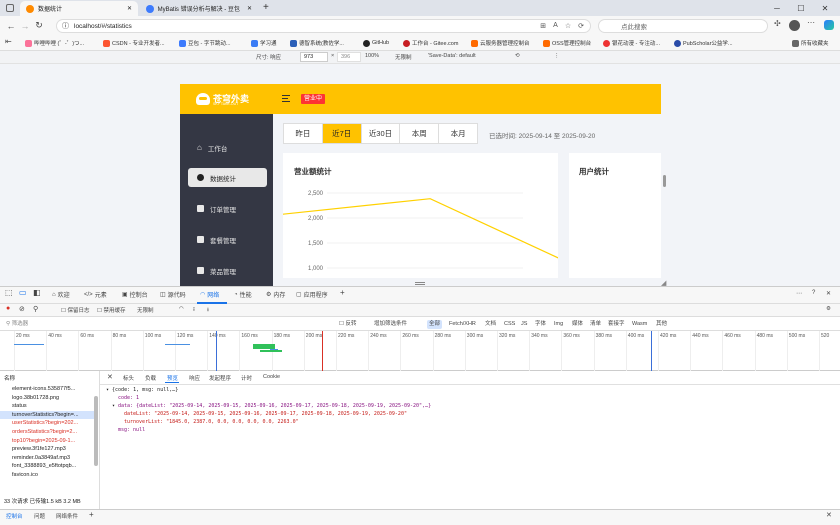 The image size is (840, 525). What do you see at coordinates (208, 310) in the screenshot?
I see `download-icon: ⭳` at bounding box center [208, 310].